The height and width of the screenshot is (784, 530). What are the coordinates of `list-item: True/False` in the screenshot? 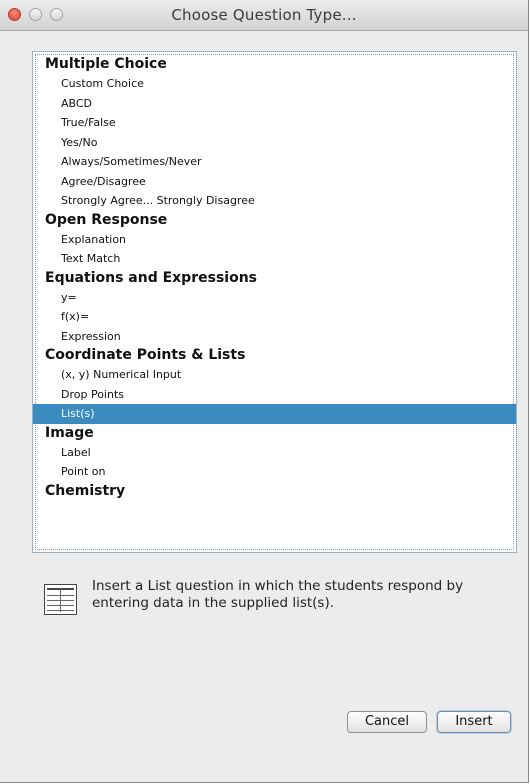 It's located at (274, 123).